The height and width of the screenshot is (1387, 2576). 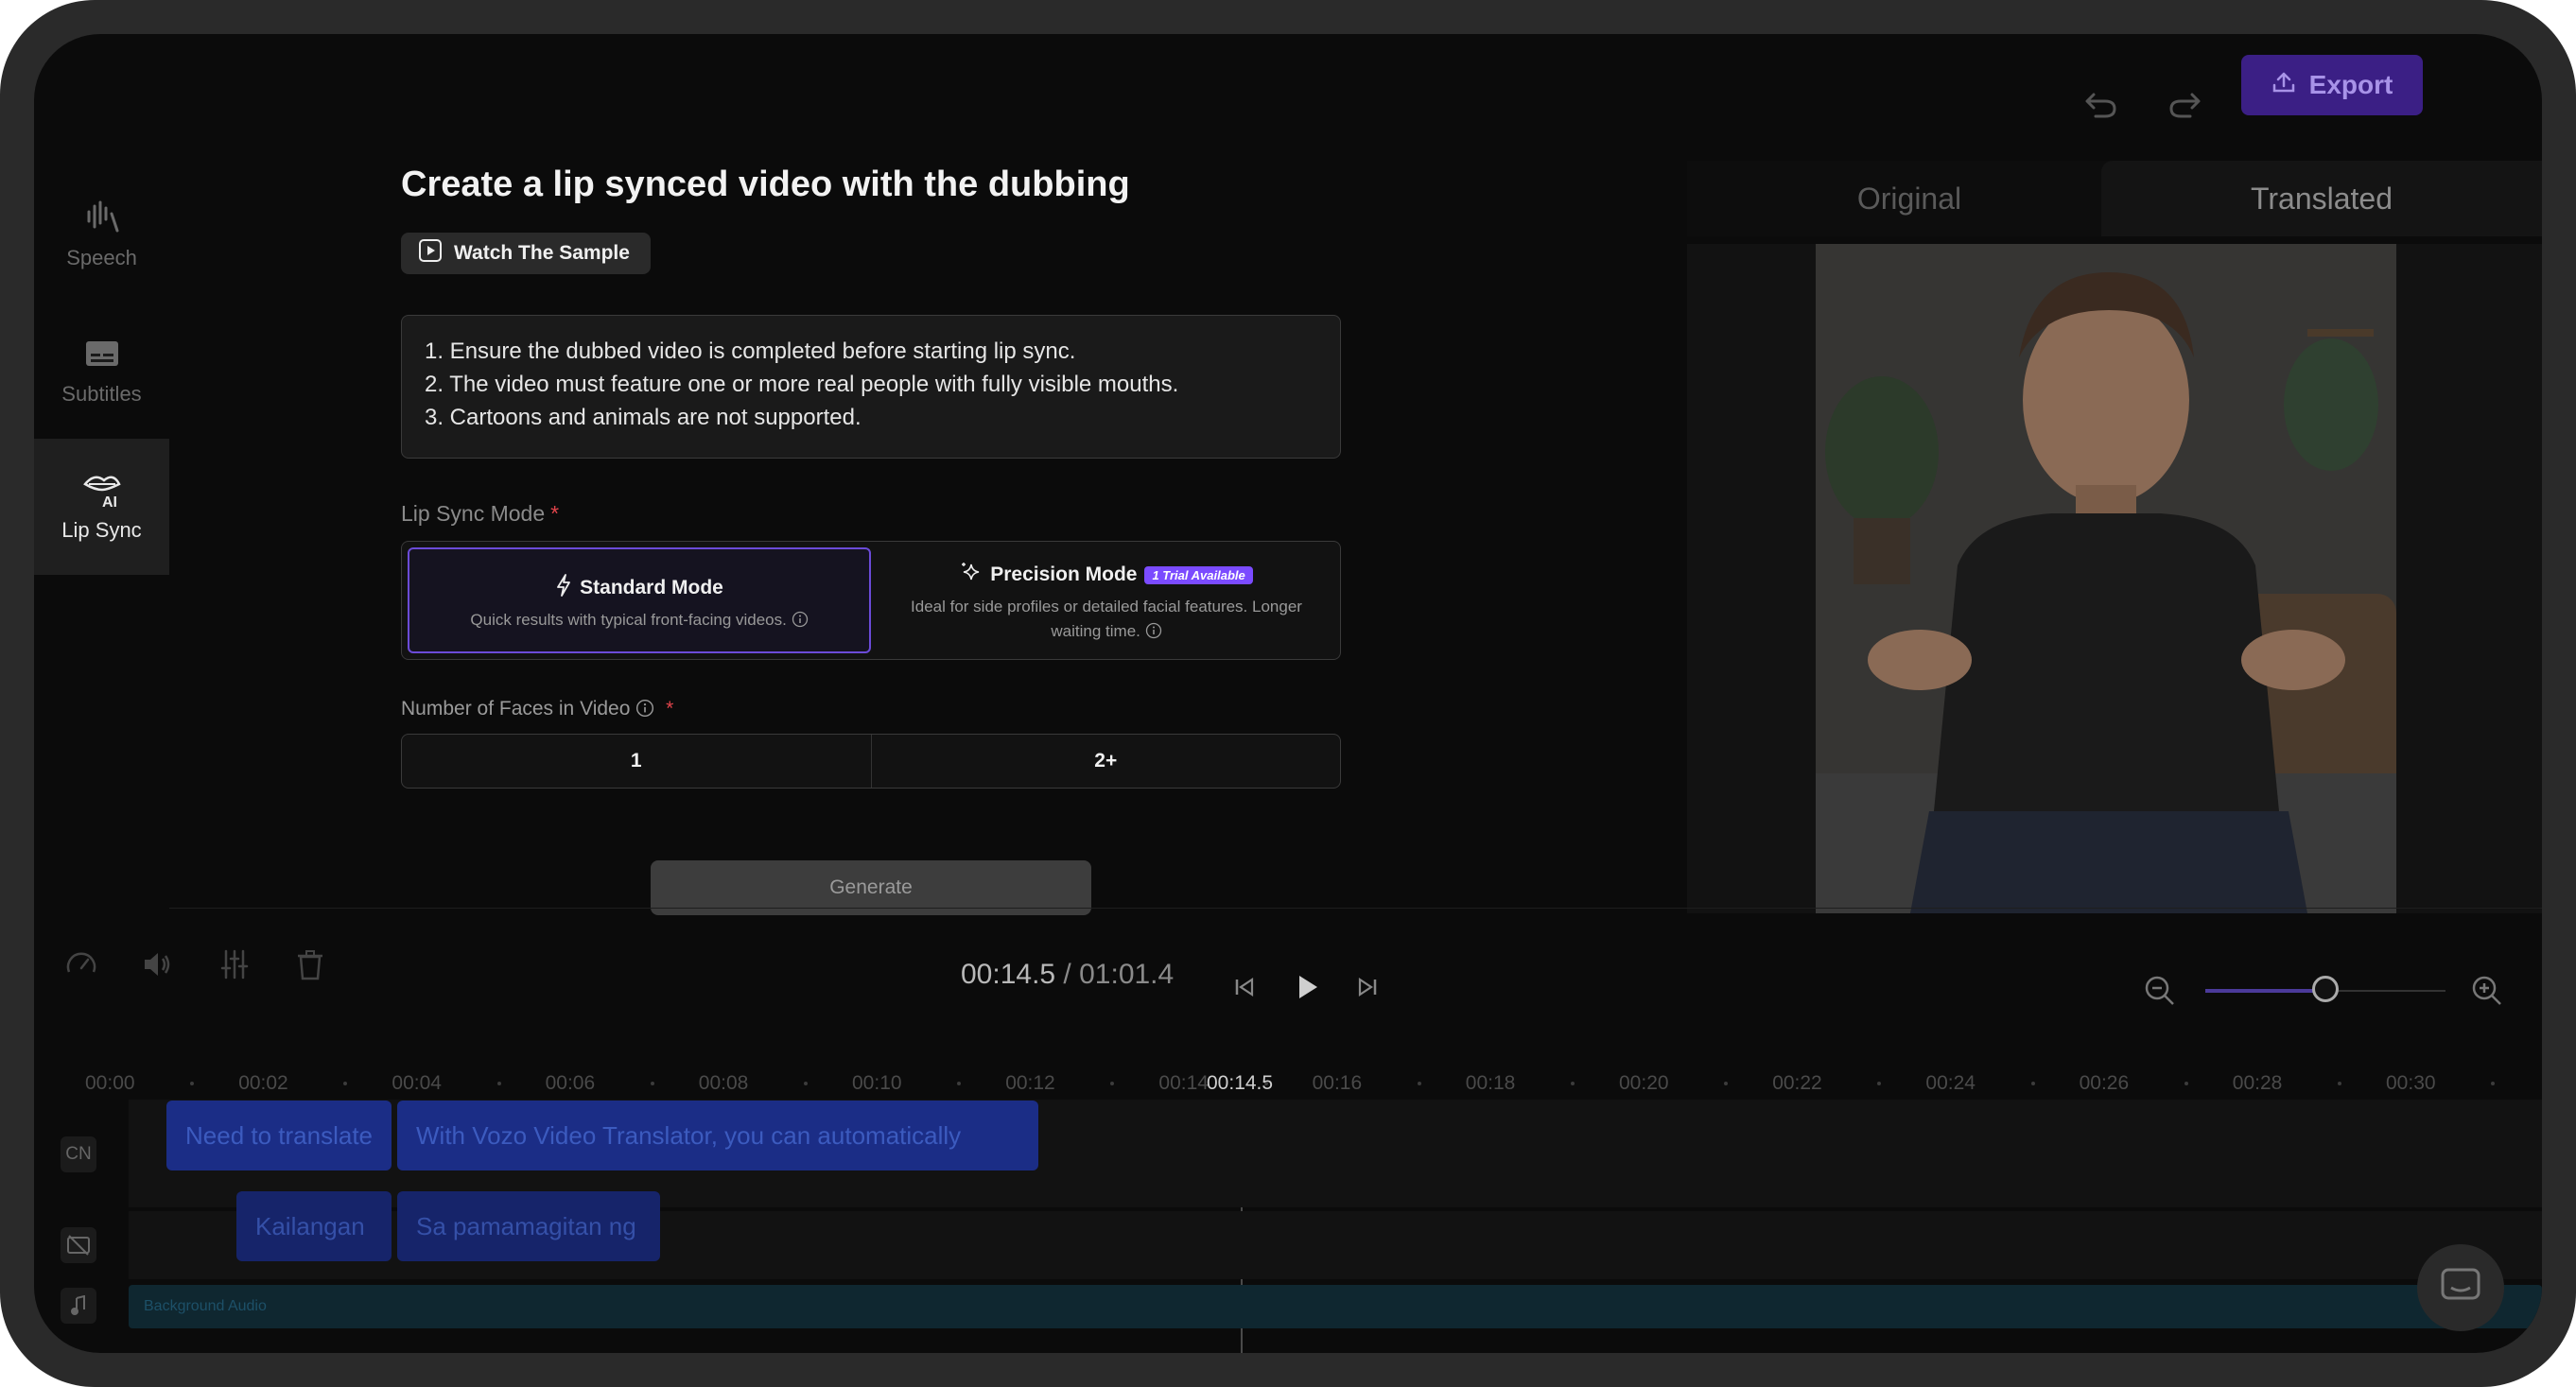 What do you see at coordinates (1490, 1083) in the screenshot?
I see `ruler-tick-label: 00:18` at bounding box center [1490, 1083].